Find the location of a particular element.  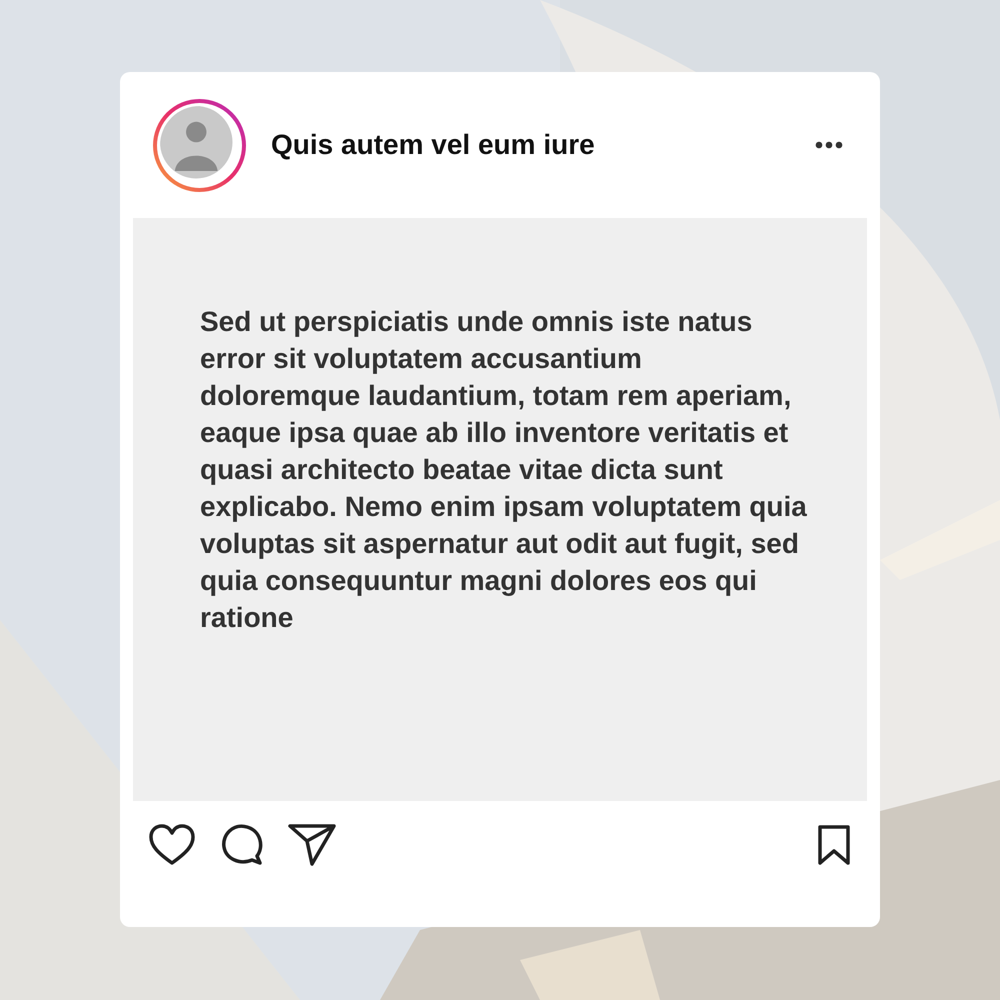

bookmark-icon is located at coordinates (834, 845).